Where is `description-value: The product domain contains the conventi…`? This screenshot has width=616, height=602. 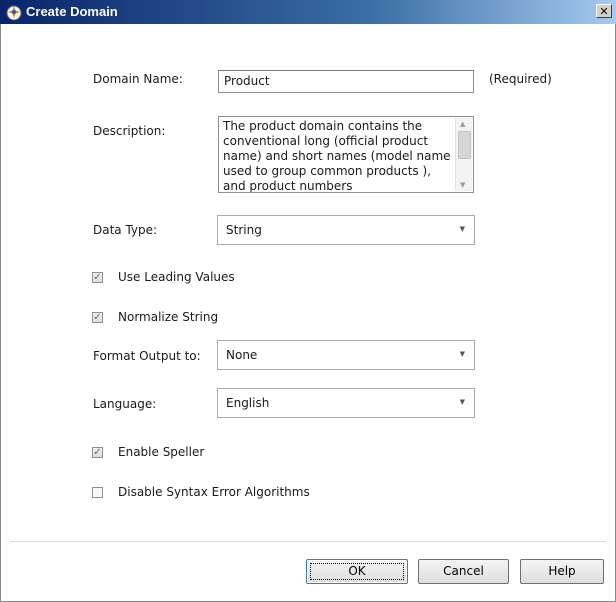
description-value: The product domain contains the conventi… is located at coordinates (337, 156).